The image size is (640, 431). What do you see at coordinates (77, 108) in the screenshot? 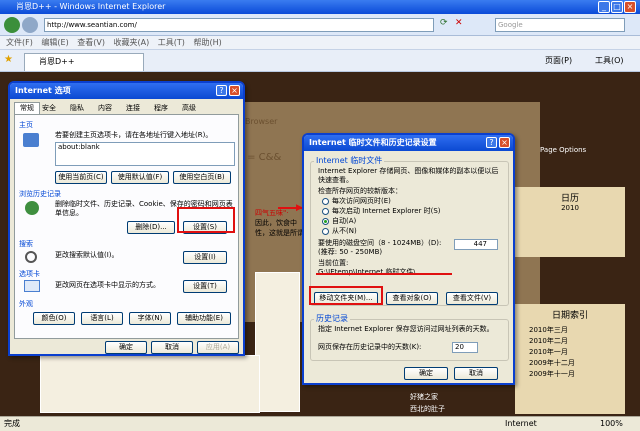
I see `tab-privacy: 隐私` at bounding box center [77, 108].